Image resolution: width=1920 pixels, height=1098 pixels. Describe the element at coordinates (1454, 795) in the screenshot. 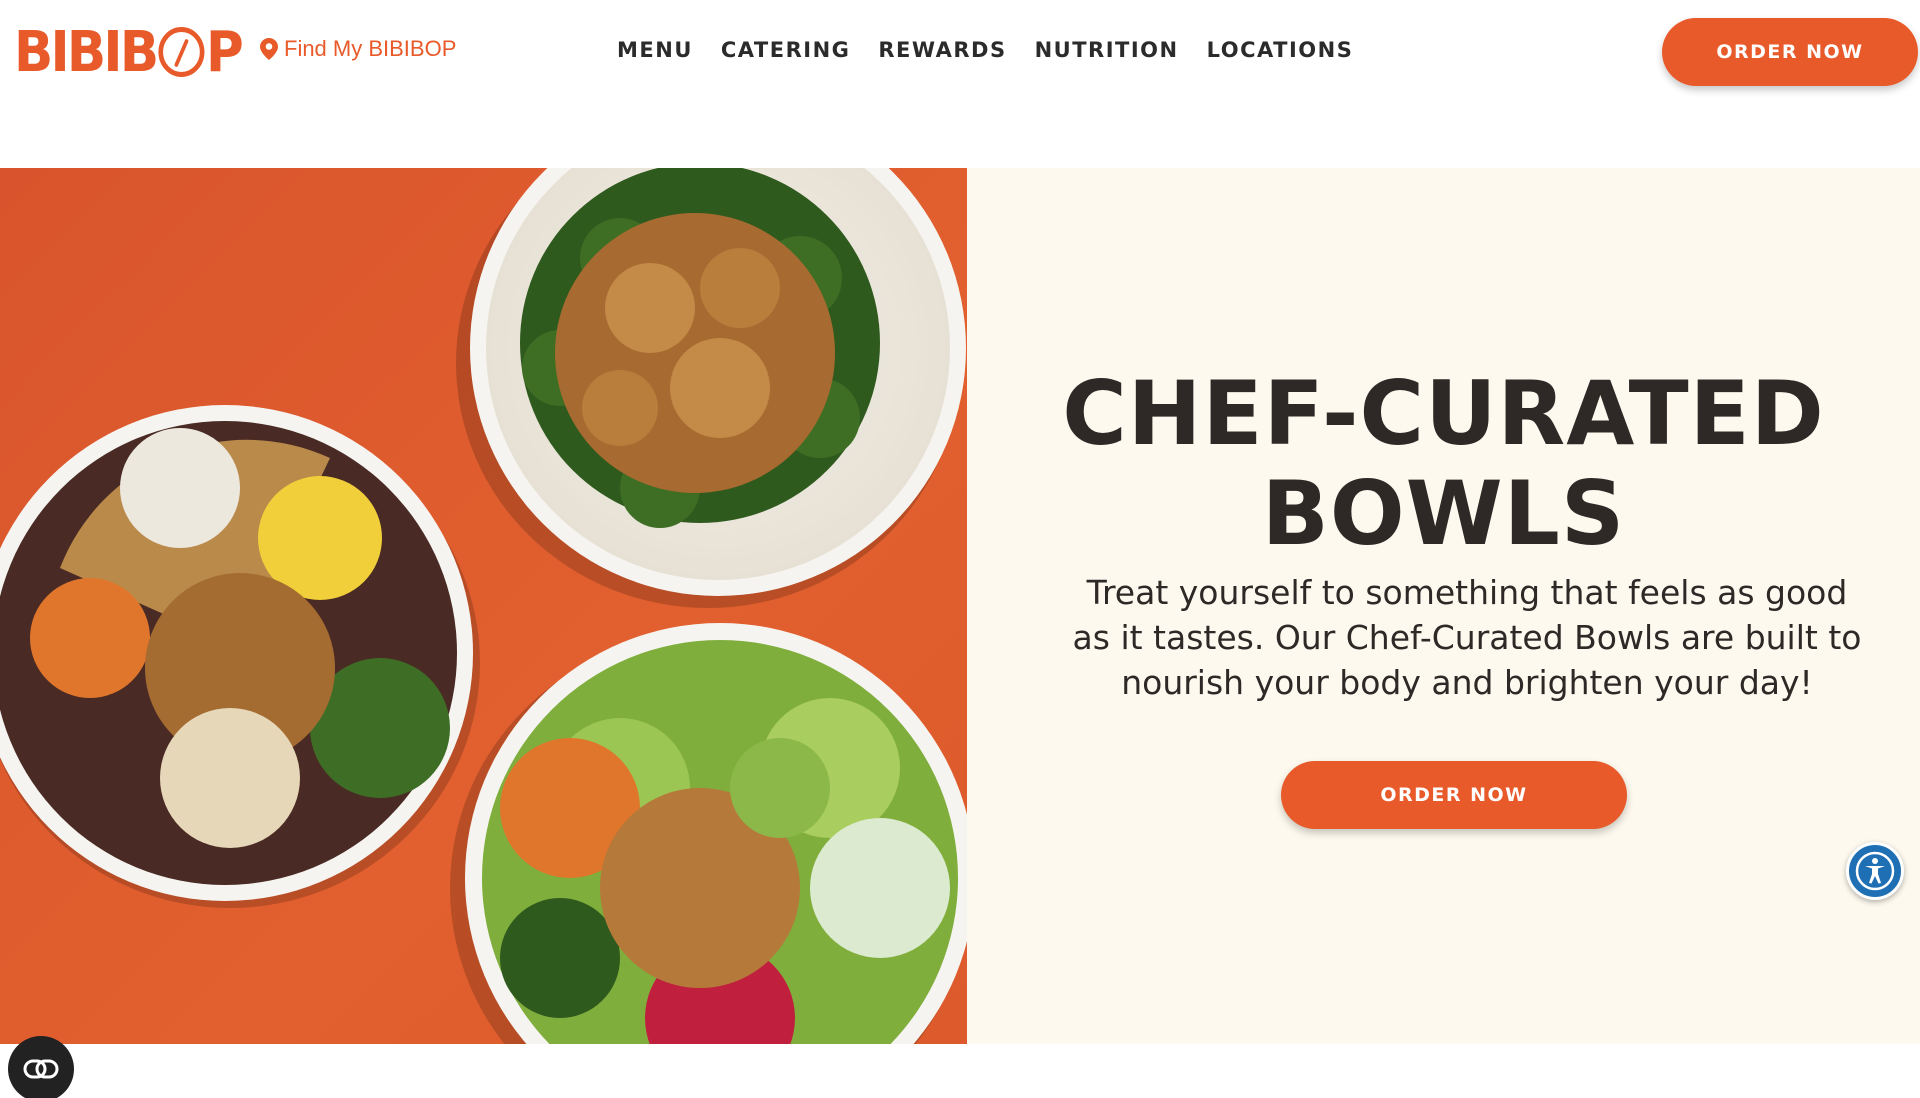

I see `hero-order-now-button: ORDER NOW` at that location.